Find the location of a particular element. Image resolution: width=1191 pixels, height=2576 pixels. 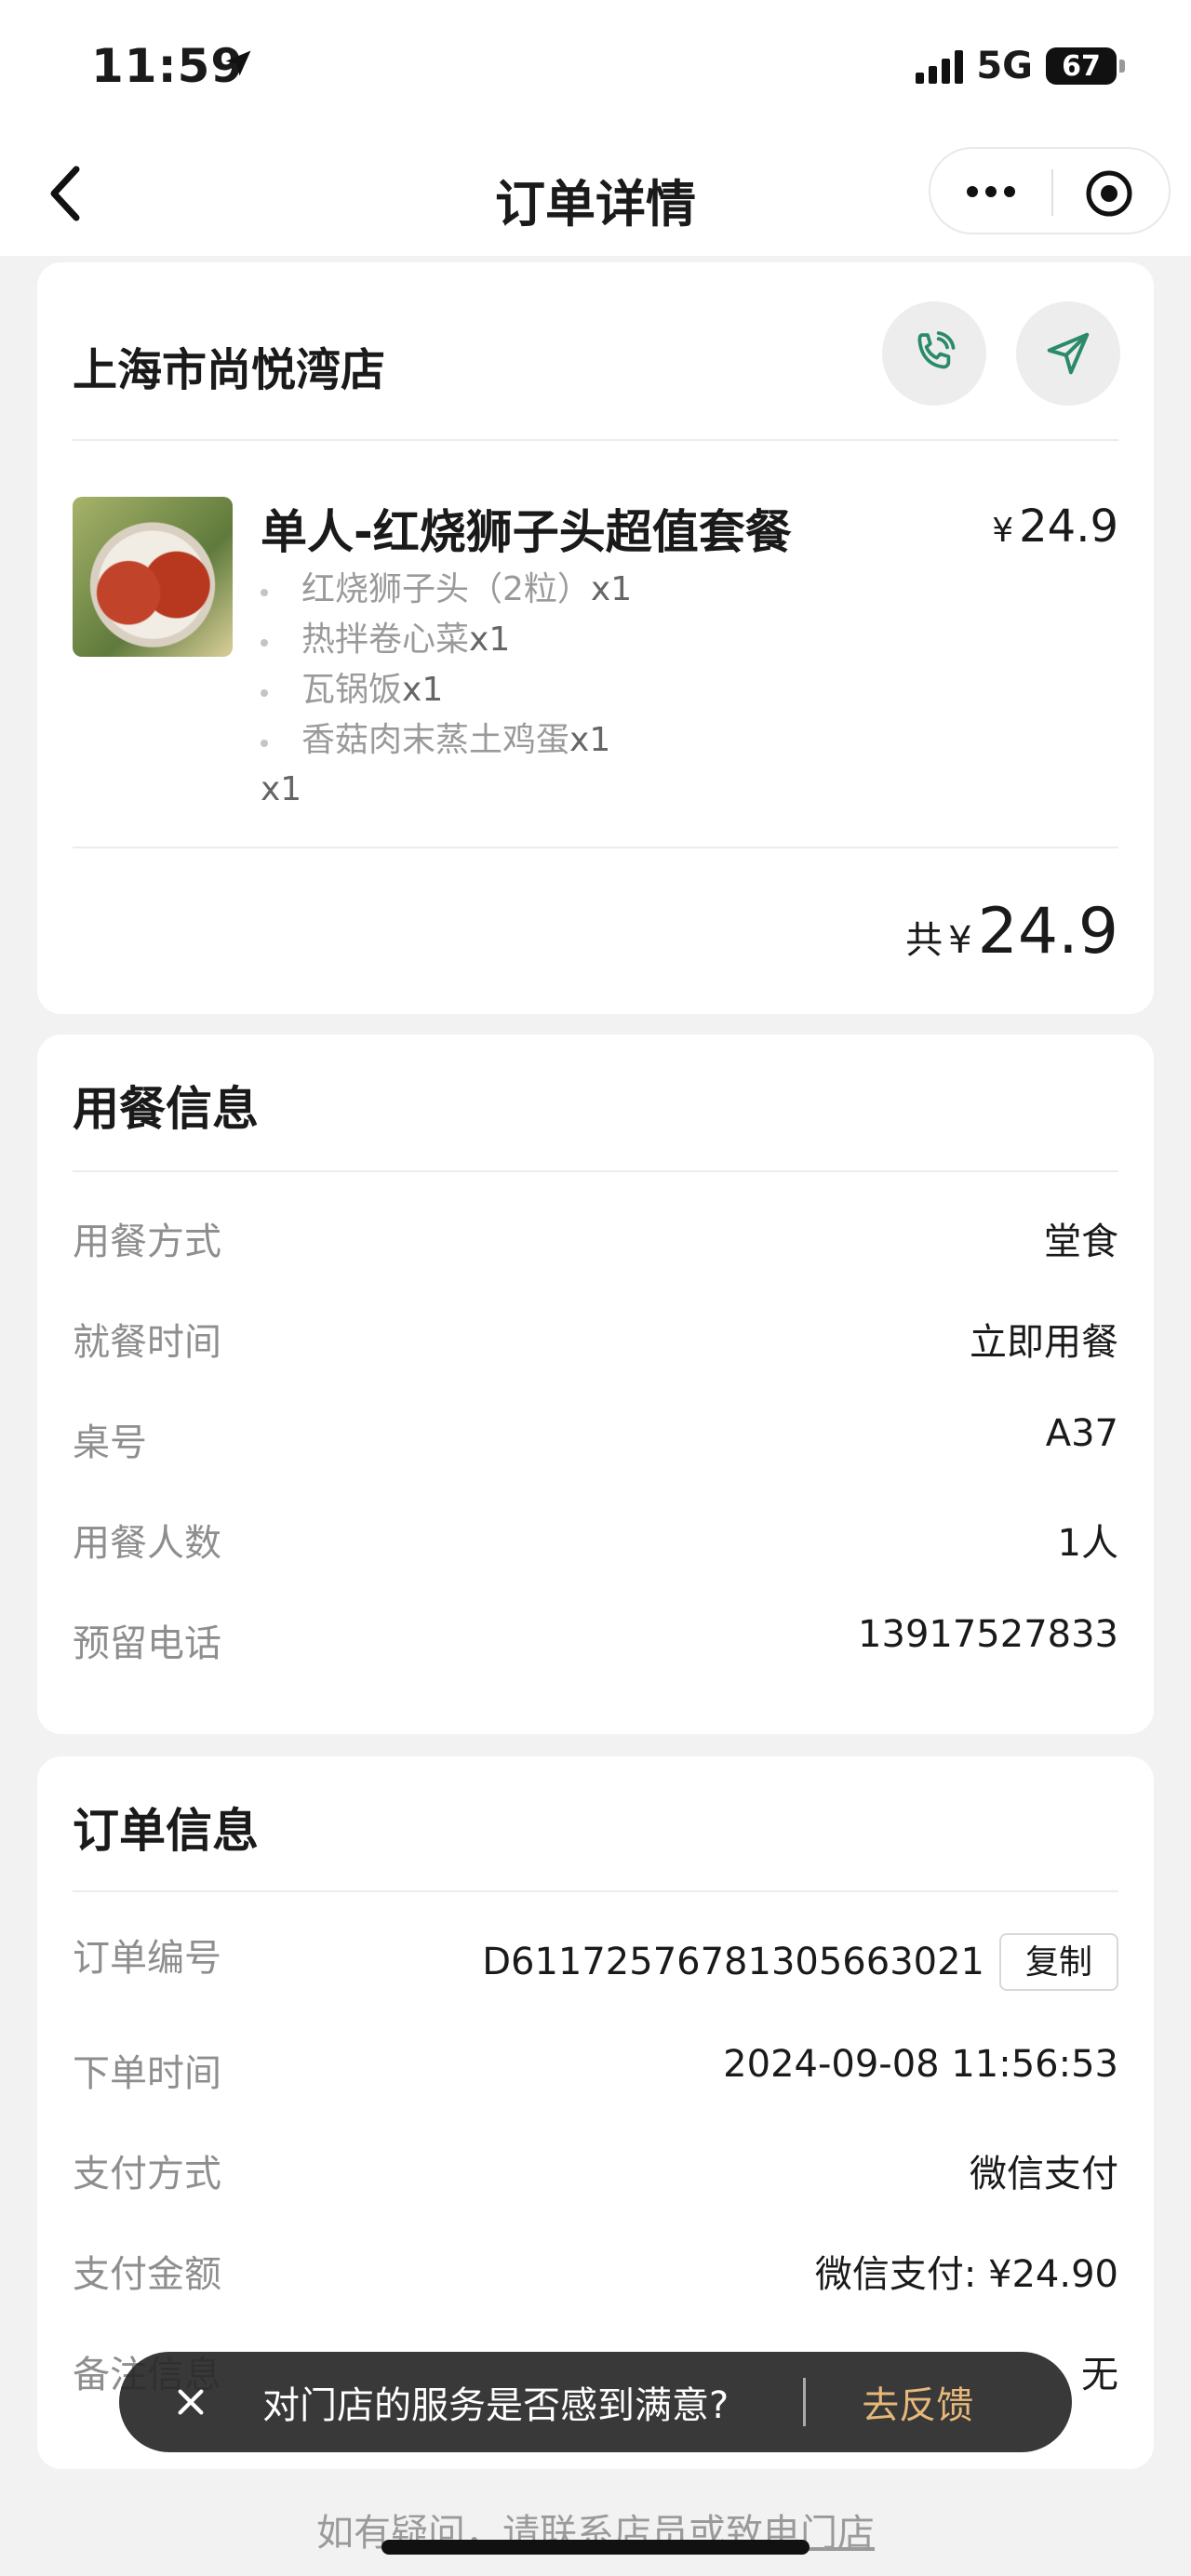

store-name: 上海市尚悦湾店 is located at coordinates (229, 370).